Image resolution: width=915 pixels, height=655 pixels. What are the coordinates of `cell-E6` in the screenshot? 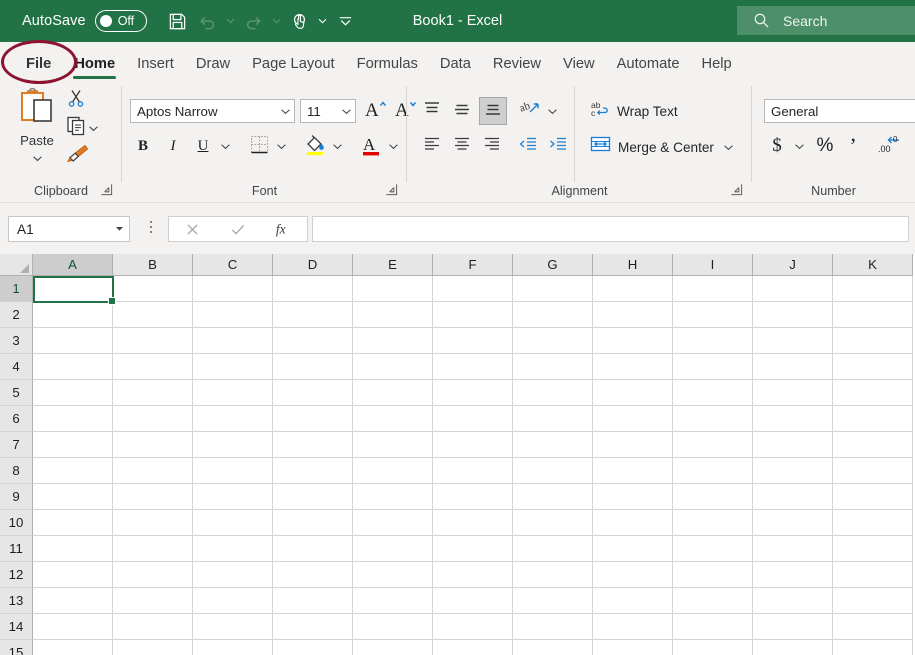 It's located at (393, 419).